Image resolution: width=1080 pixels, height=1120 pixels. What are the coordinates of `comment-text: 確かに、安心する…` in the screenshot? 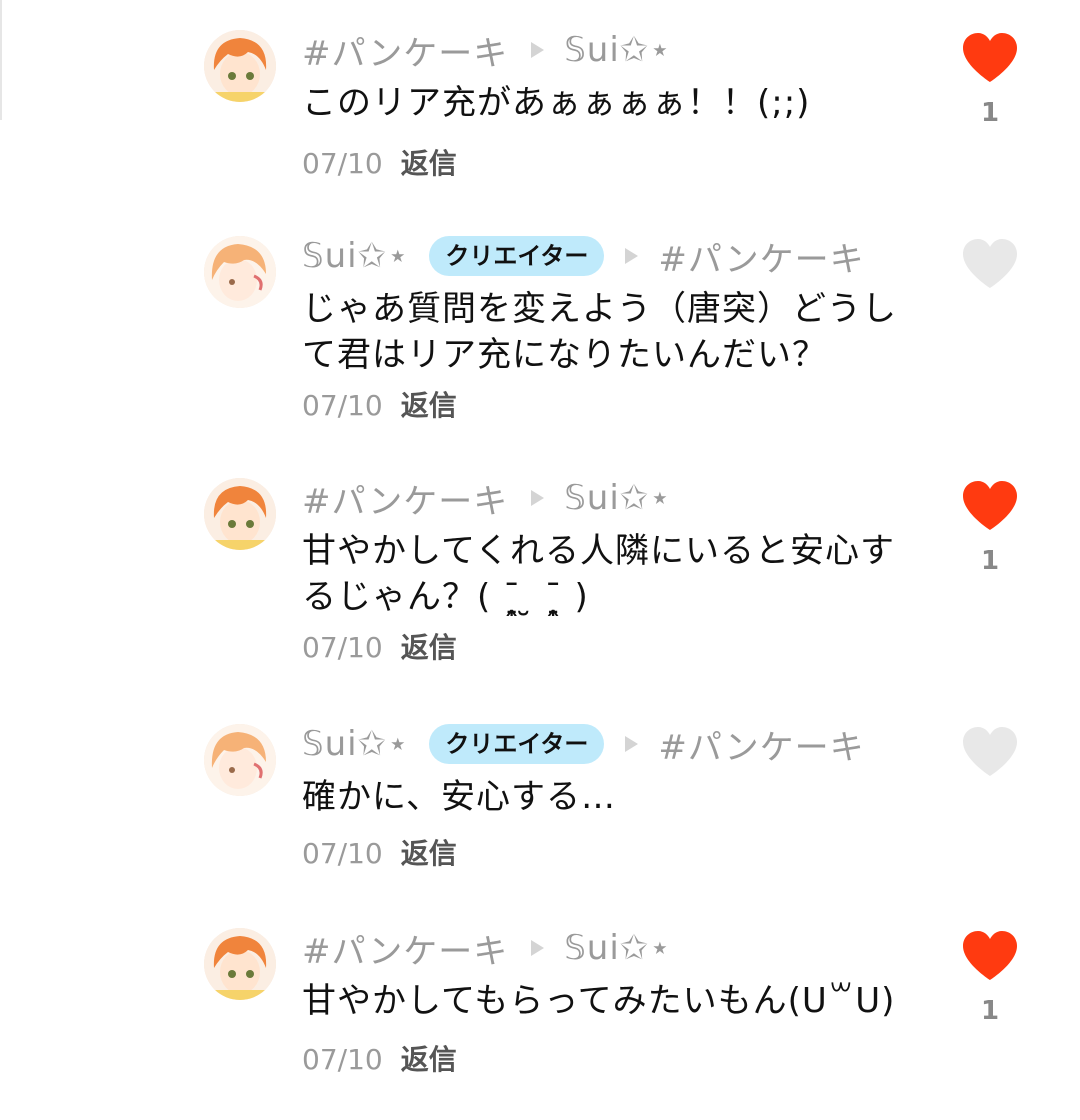 It's located at (459, 797).